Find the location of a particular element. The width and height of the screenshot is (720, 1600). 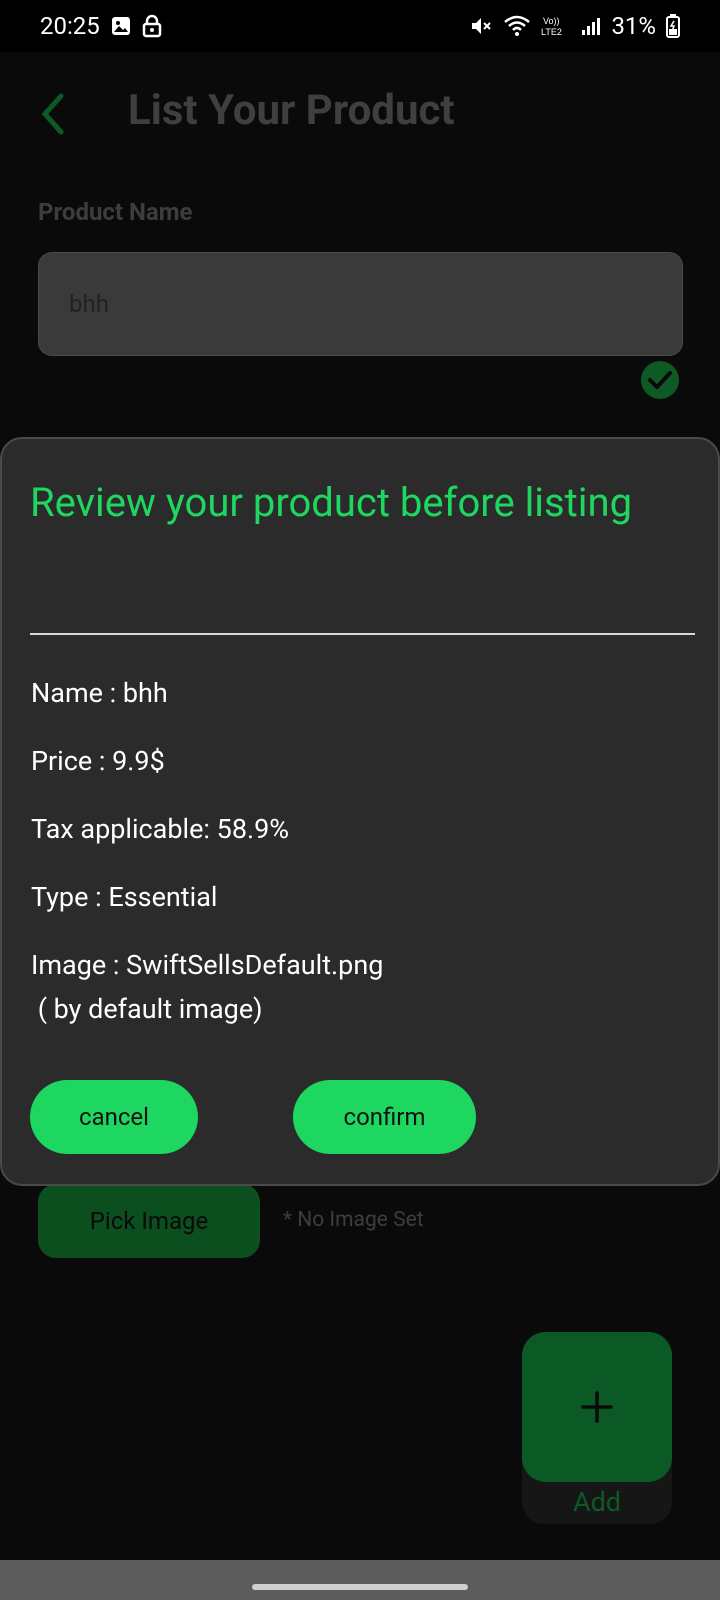

volte-icon: Vo)) LTE2 is located at coordinates (556, 26).